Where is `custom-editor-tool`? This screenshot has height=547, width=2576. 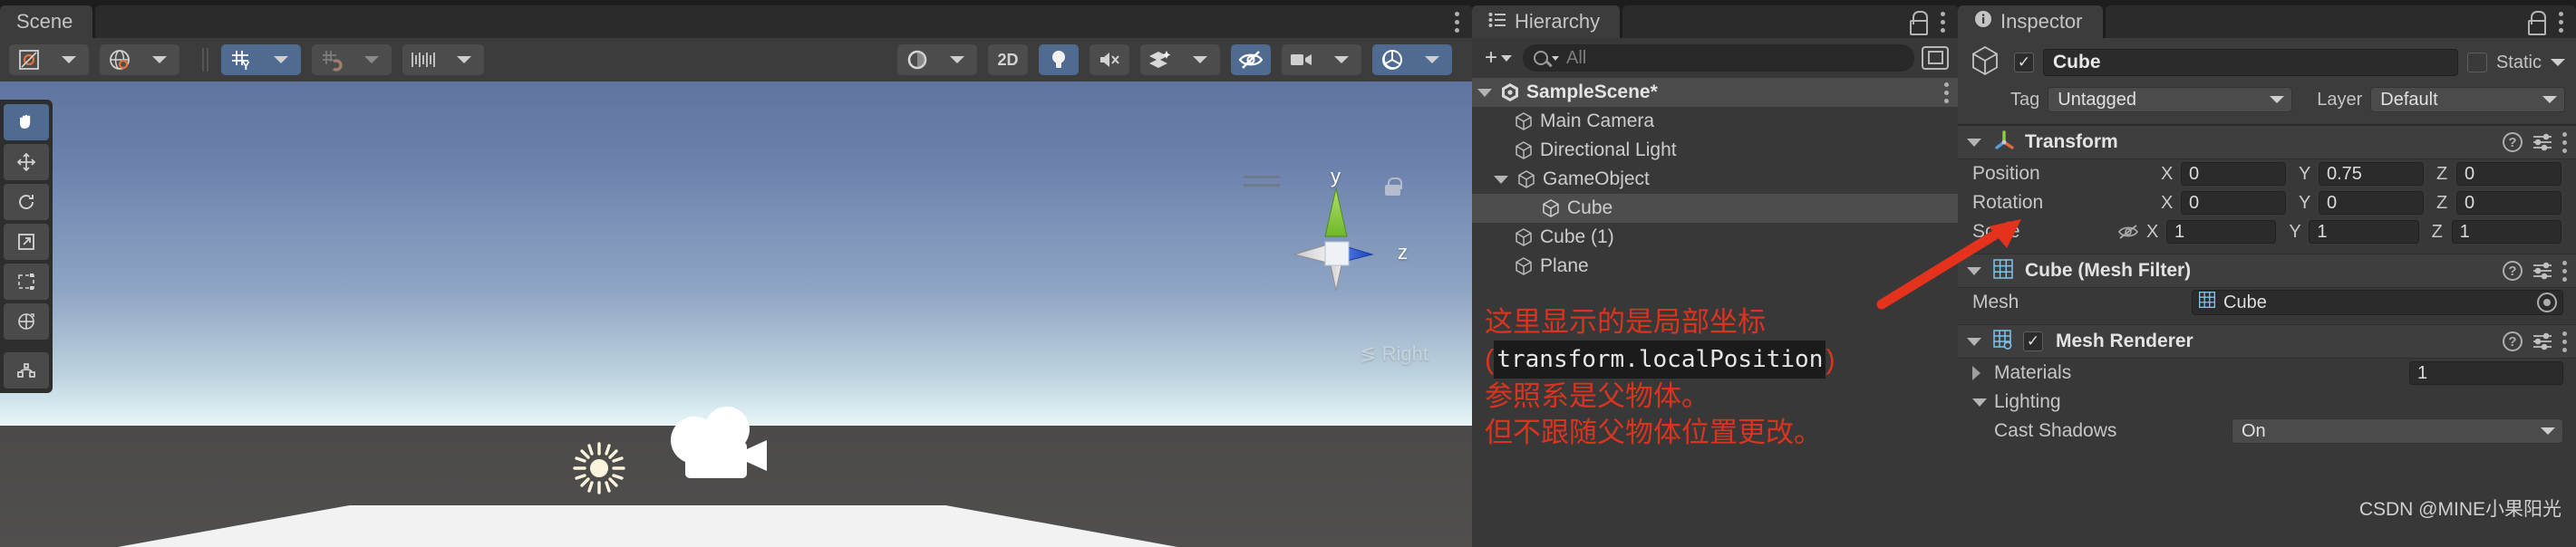 custom-editor-tool is located at coordinates (26, 370).